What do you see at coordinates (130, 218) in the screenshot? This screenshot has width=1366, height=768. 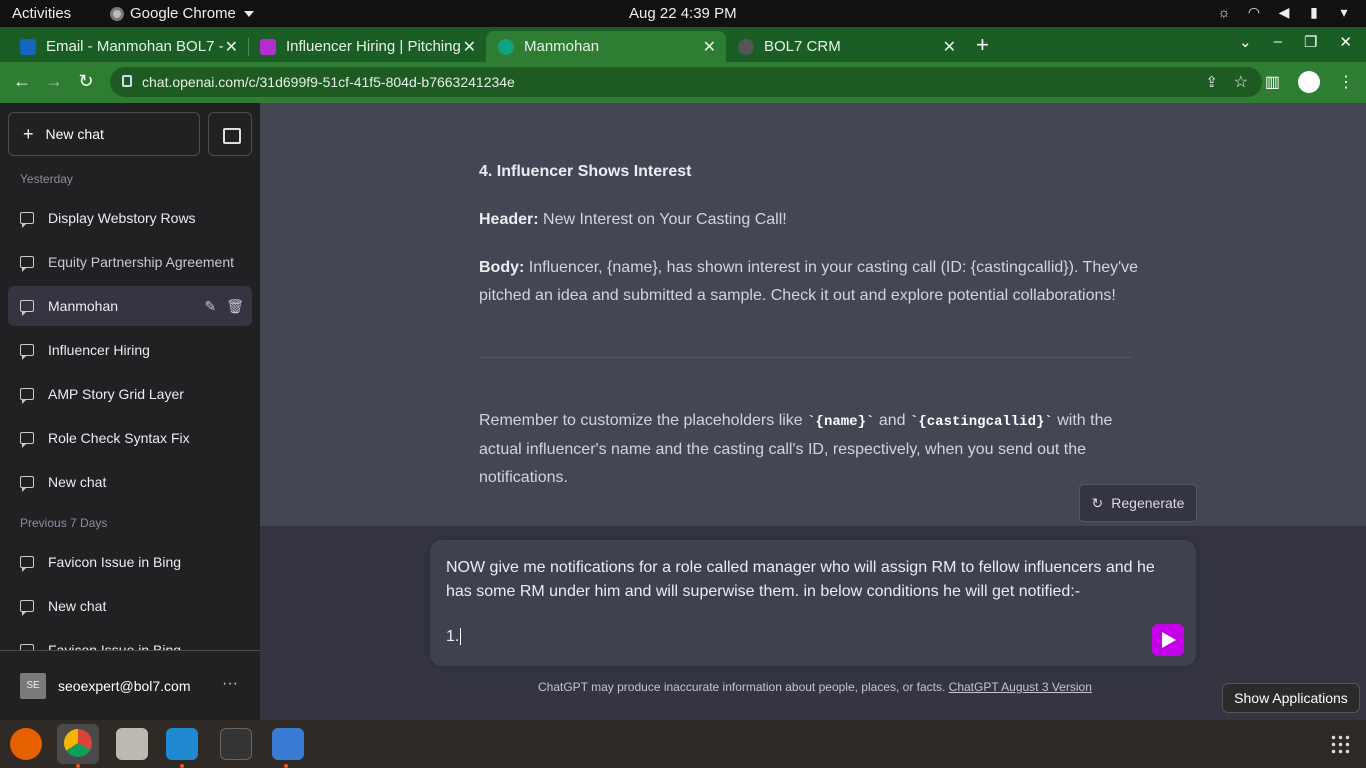 I see `conversation-item: Display Webstory Rows` at bounding box center [130, 218].